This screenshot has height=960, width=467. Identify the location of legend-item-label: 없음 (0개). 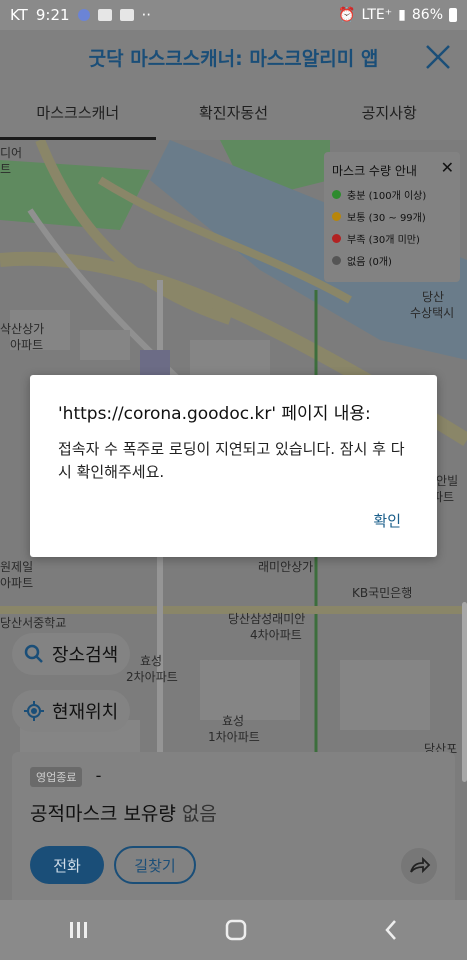
(369, 262).